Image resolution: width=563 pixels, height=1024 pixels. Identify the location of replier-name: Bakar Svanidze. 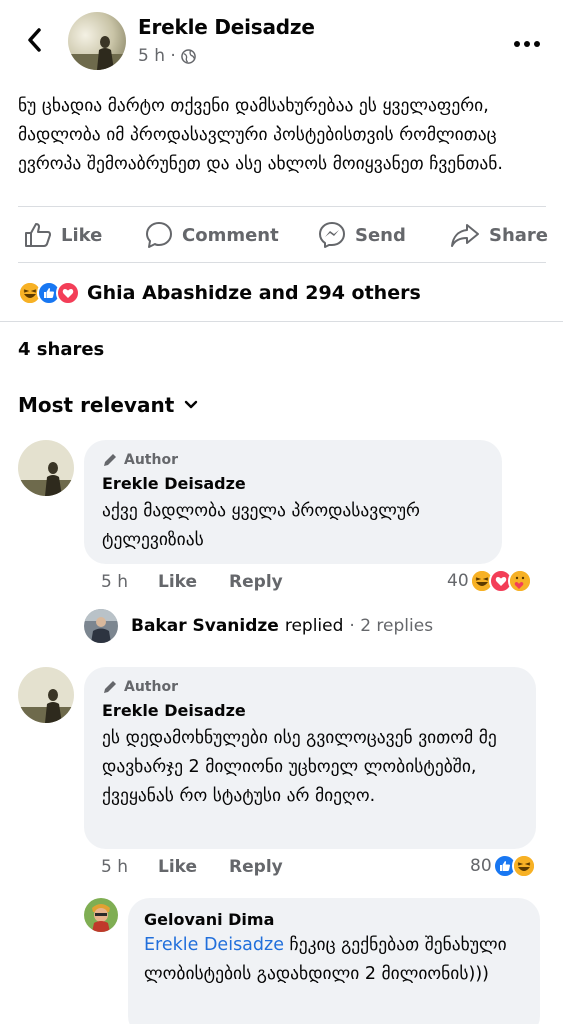
(205, 626).